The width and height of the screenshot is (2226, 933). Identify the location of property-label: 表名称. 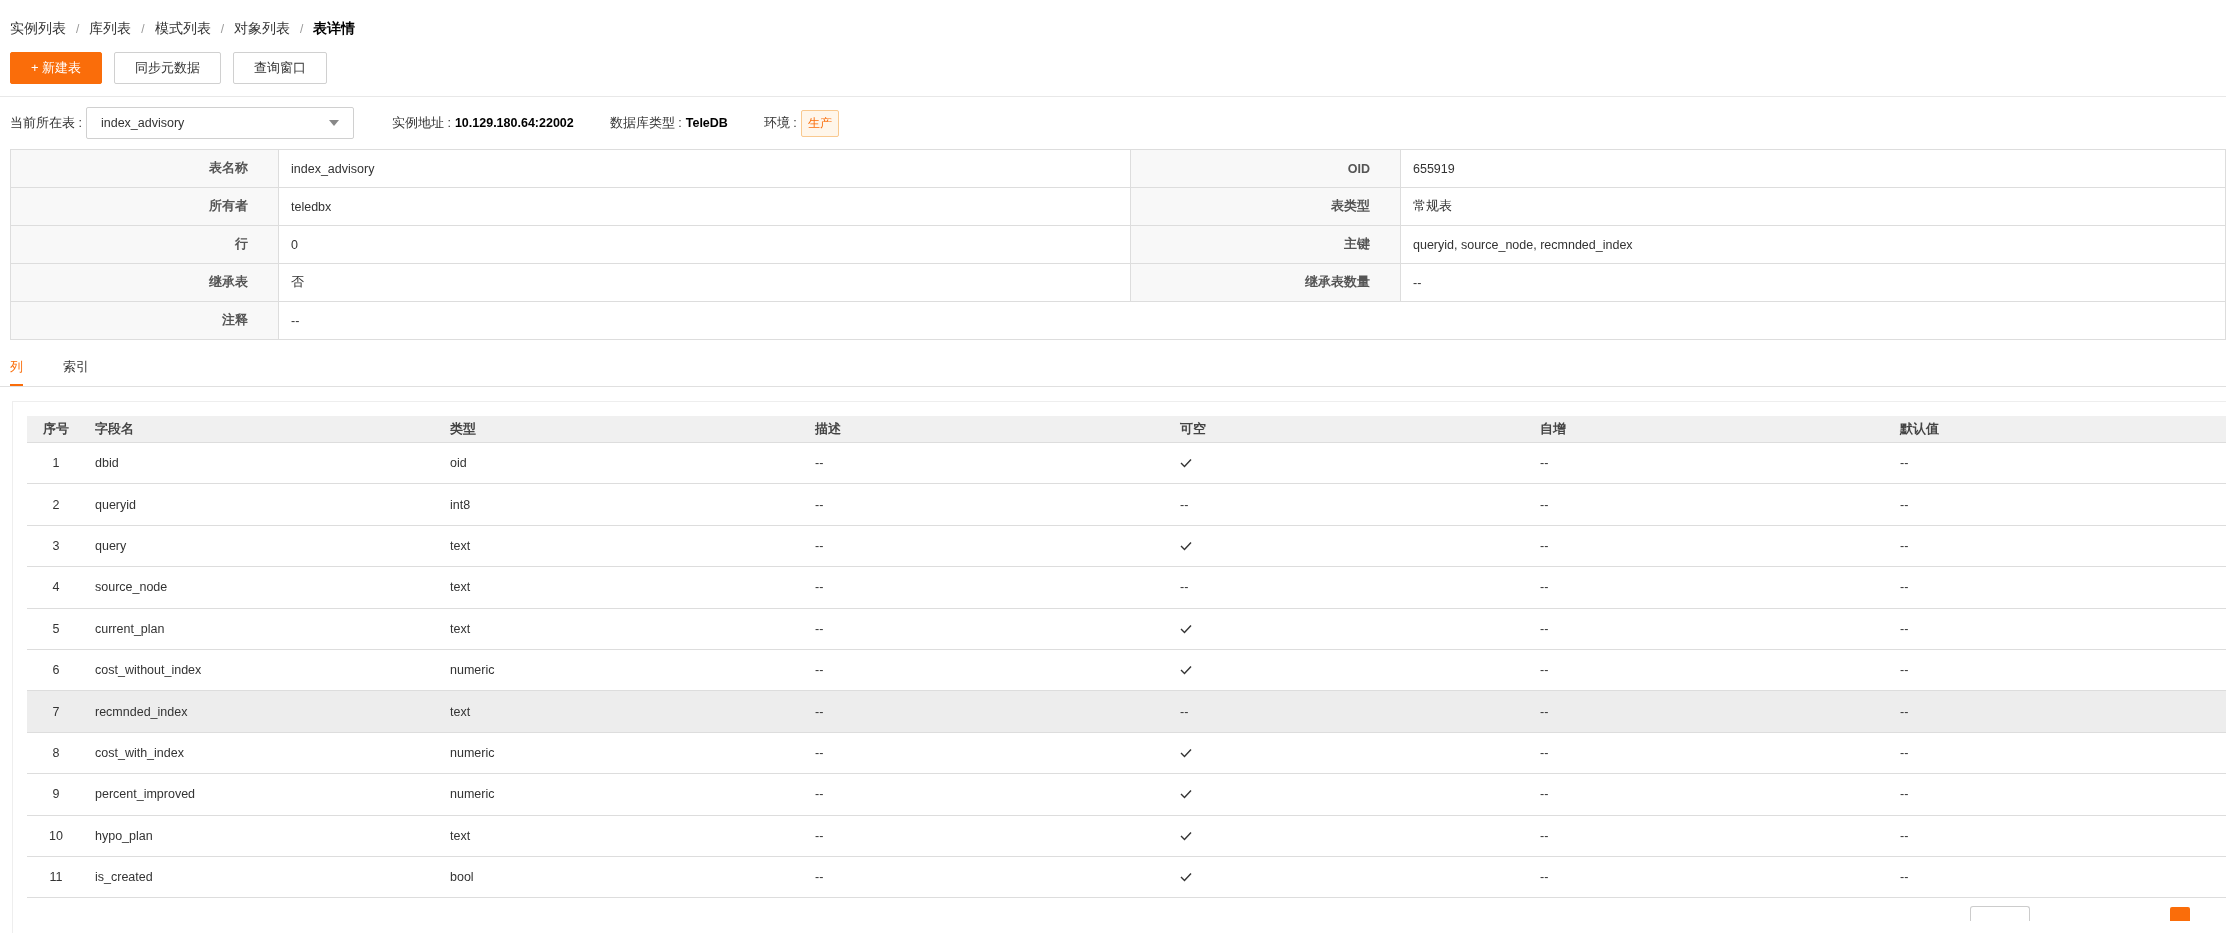
(145, 169).